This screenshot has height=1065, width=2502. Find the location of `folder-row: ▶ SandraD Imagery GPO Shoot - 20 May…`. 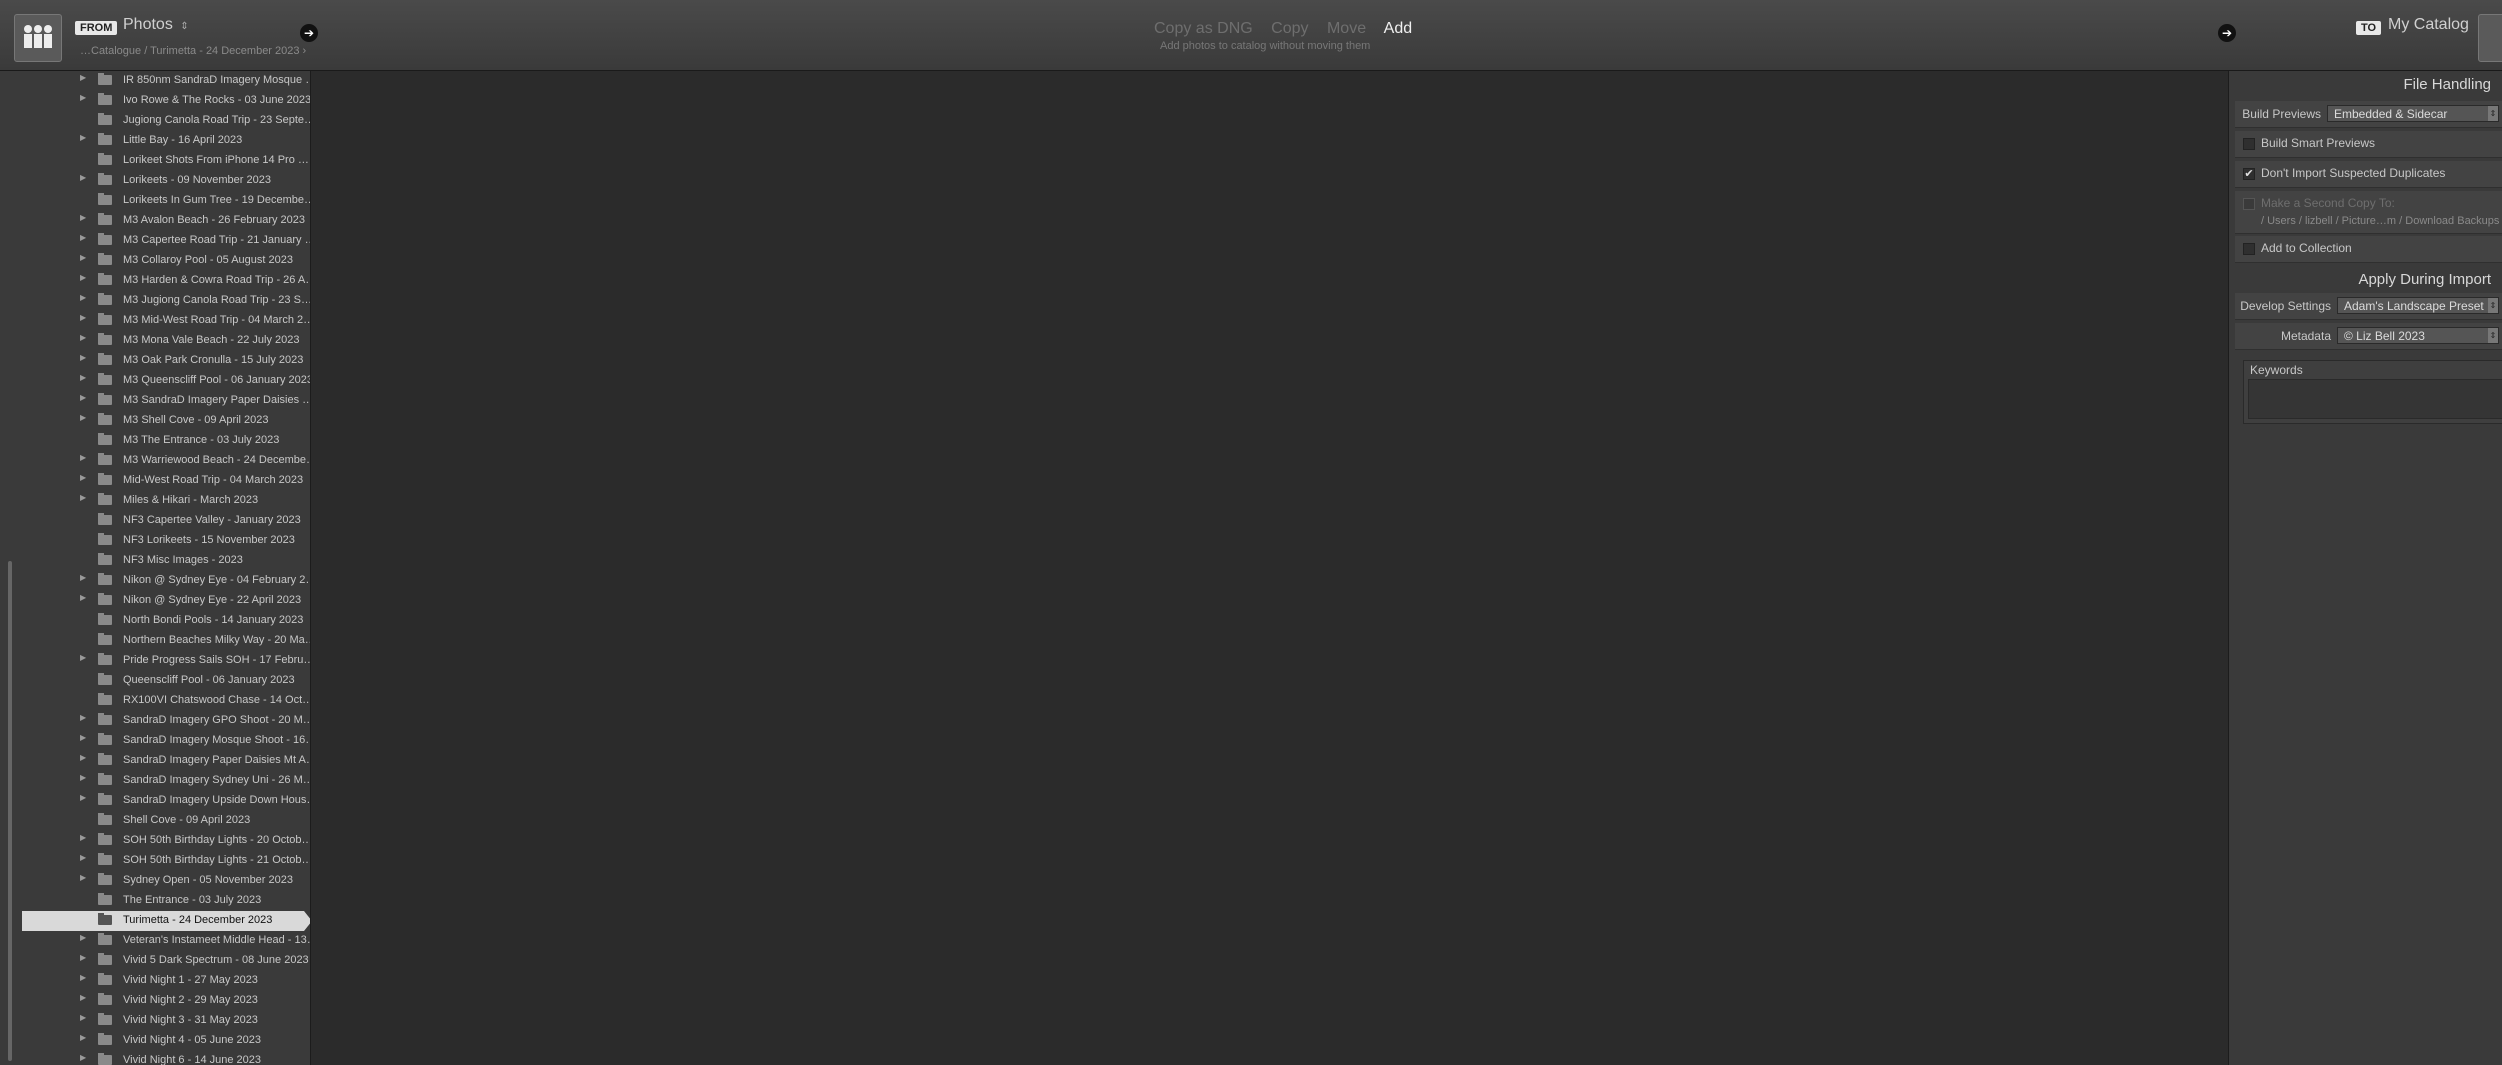

folder-row: ▶ SandraD Imagery GPO Shoot - 20 May… is located at coordinates (166, 721).